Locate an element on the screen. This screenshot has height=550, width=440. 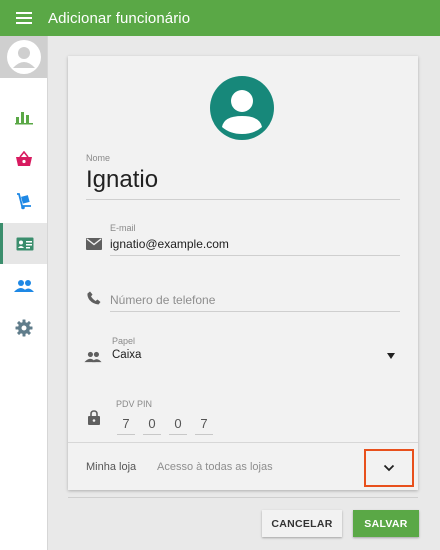
pin-digit-1-underline is located at coordinates (126, 434).